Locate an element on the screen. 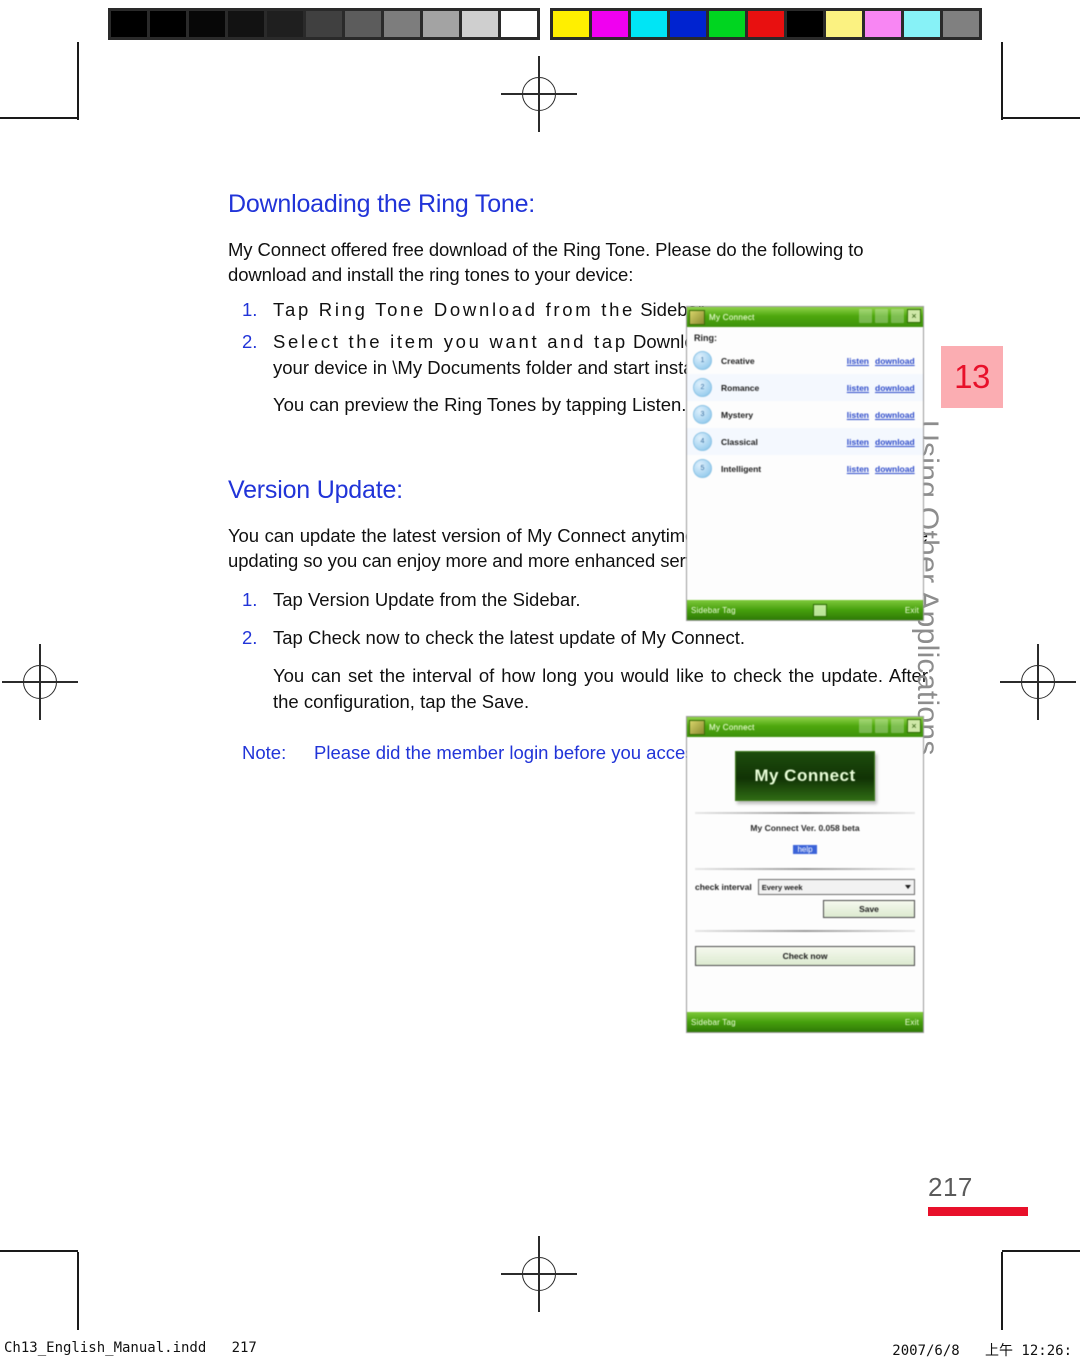 Image resolution: width=1080 pixels, height=1364 pixels. table-row: 1 Creative listen download is located at coordinates (805, 360).